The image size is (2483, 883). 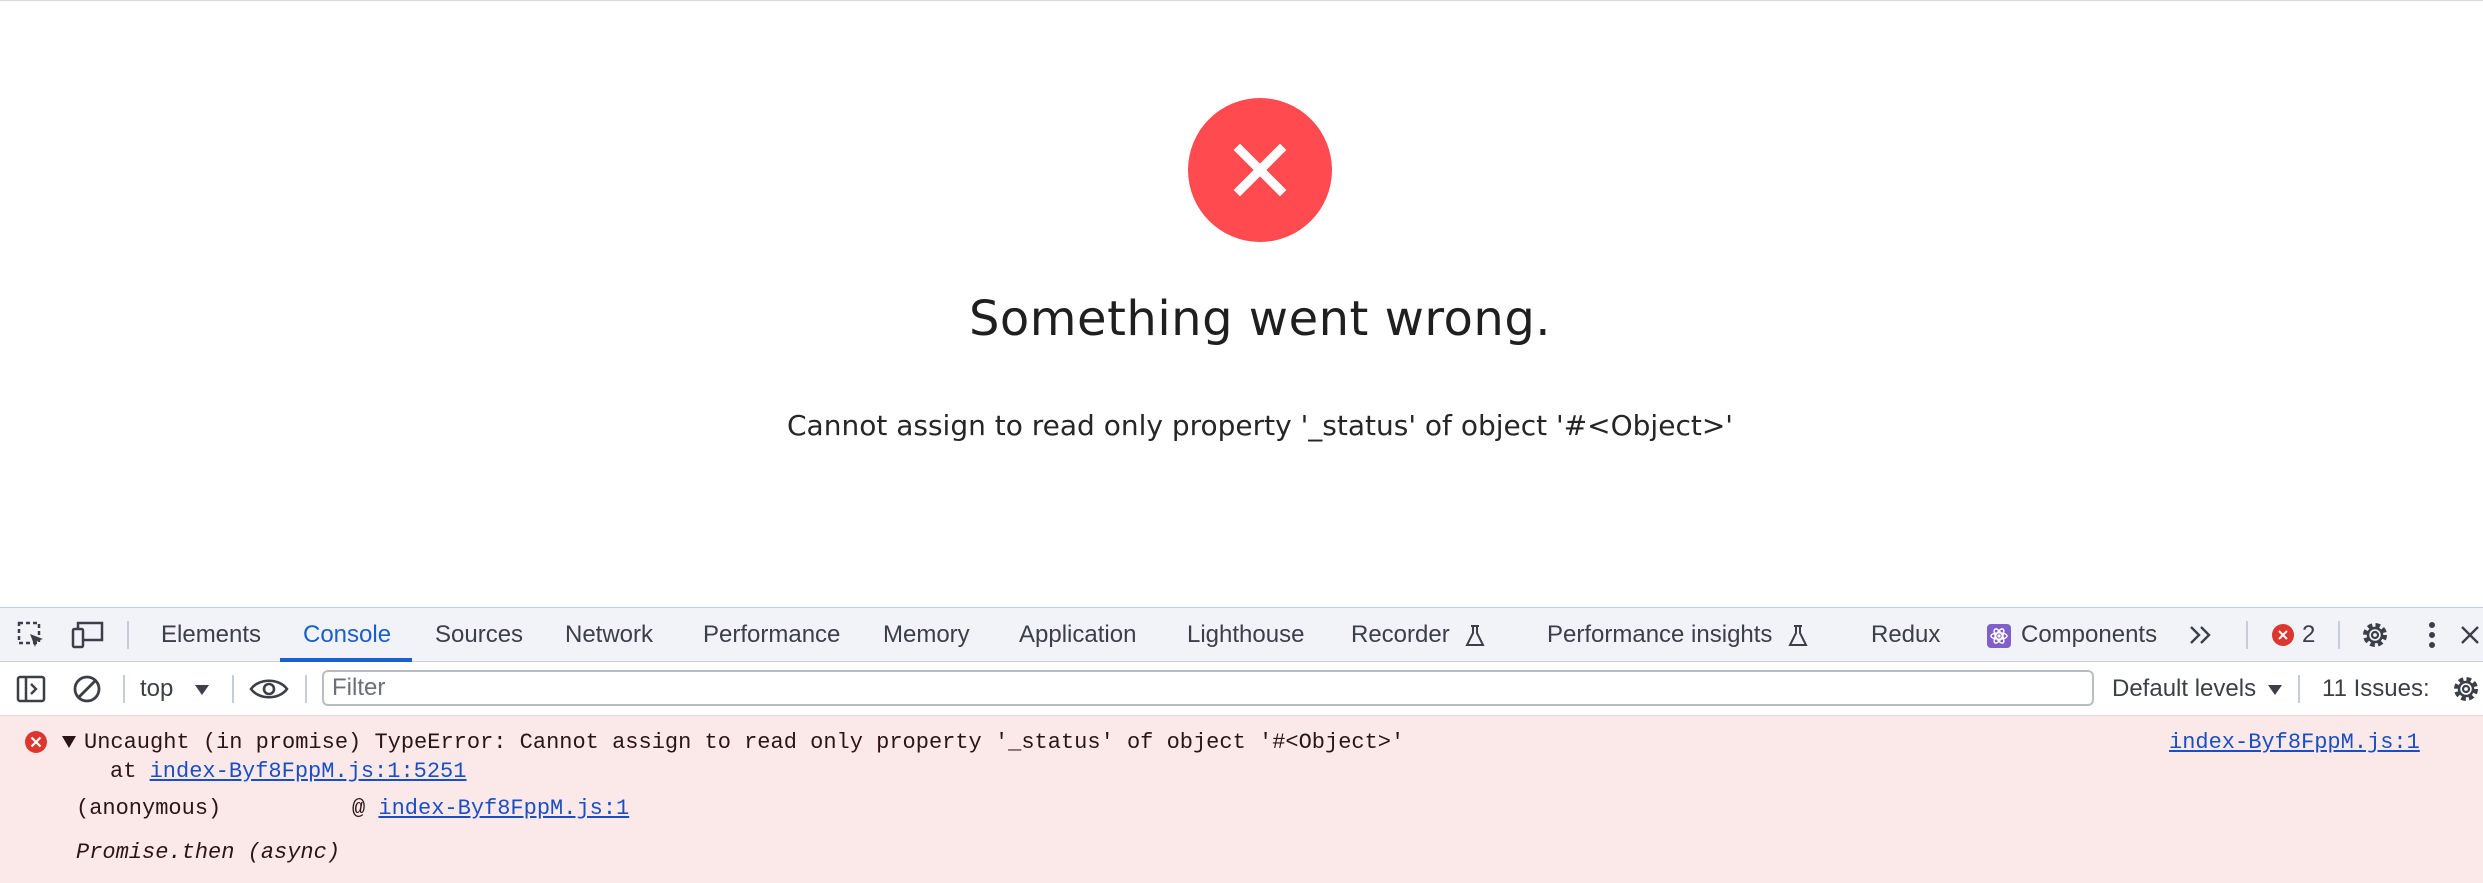 What do you see at coordinates (2466, 689) in the screenshot?
I see `console-settings-gear-icon` at bounding box center [2466, 689].